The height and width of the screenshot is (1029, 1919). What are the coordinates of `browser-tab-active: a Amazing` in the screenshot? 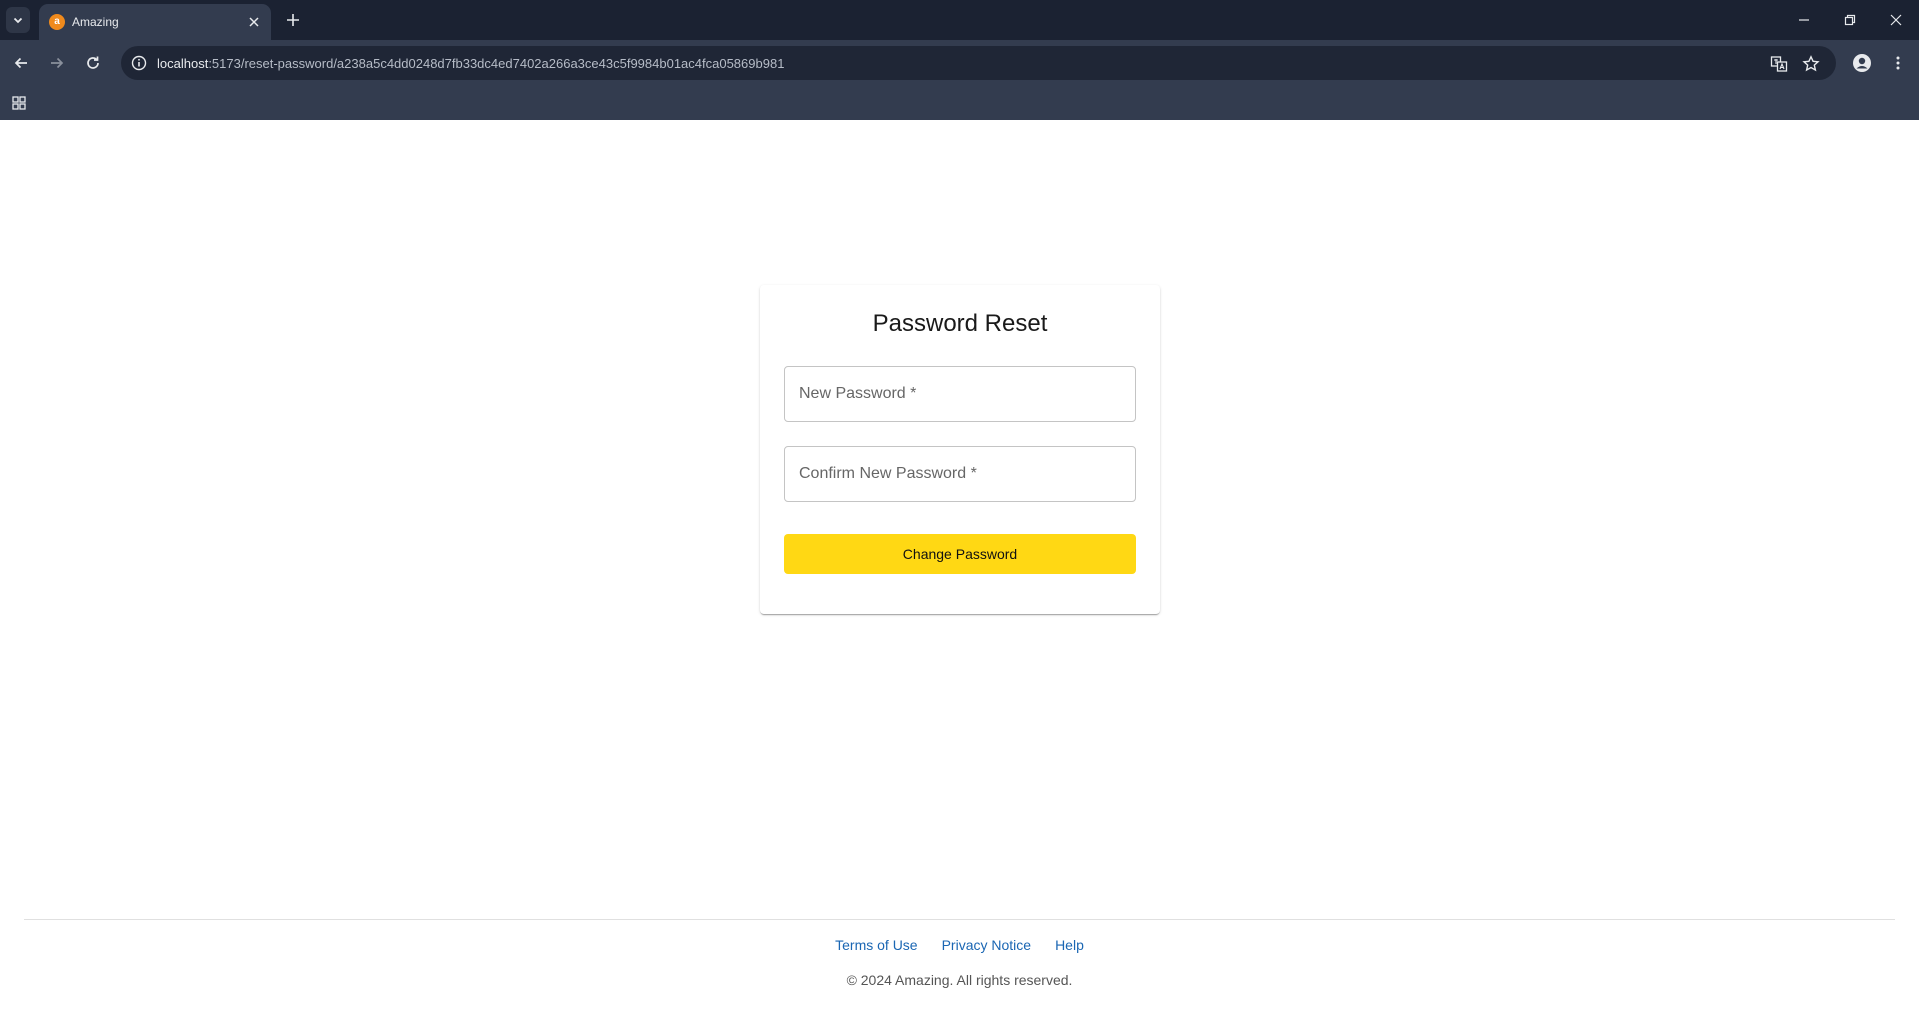 It's located at (155, 22).